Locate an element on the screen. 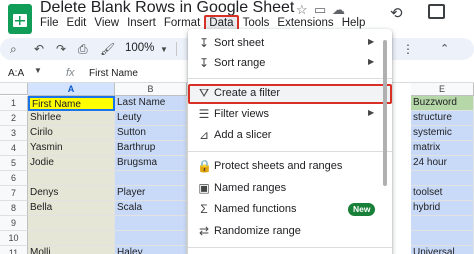 The width and height of the screenshot is (474, 254). cell-b10 is located at coordinates (151, 238).